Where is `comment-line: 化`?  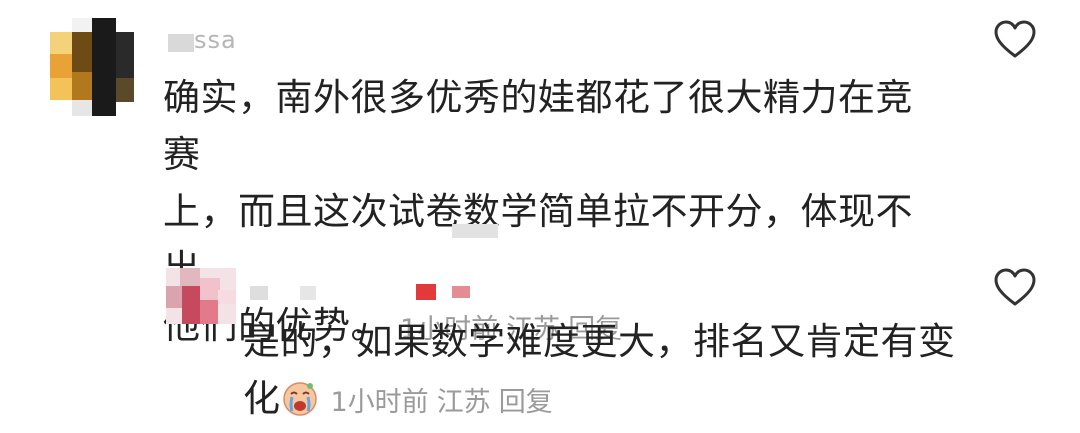 comment-line: 化 is located at coordinates (262, 398).